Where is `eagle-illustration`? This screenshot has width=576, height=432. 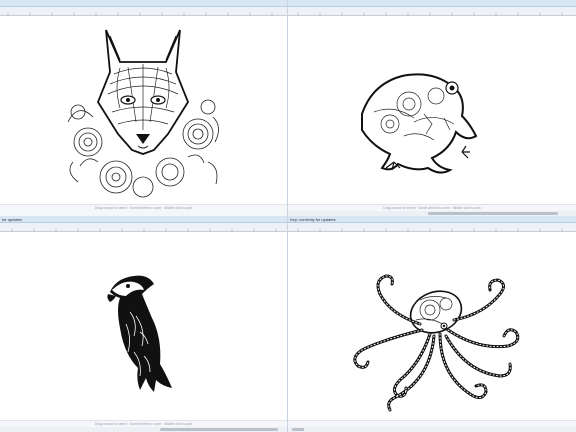
eagle-illustration is located at coordinates (139, 333).